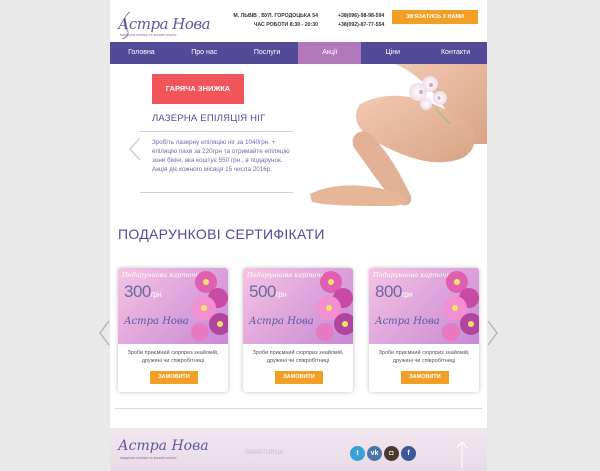 This screenshot has height=471, width=600. I want to click on logo-subtitle: медична клініка та косметологія, so click(148, 35).